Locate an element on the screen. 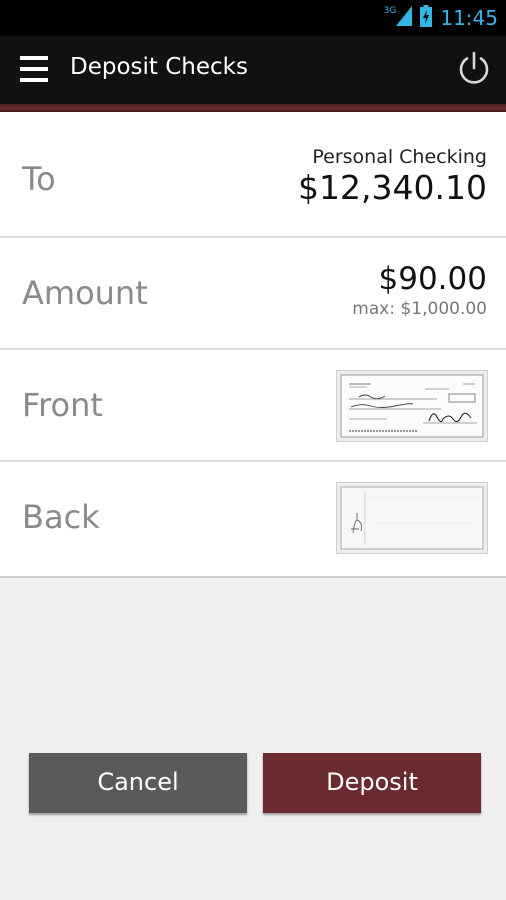 This screenshot has width=506, height=900. check-front-thumbnail is located at coordinates (412, 406).